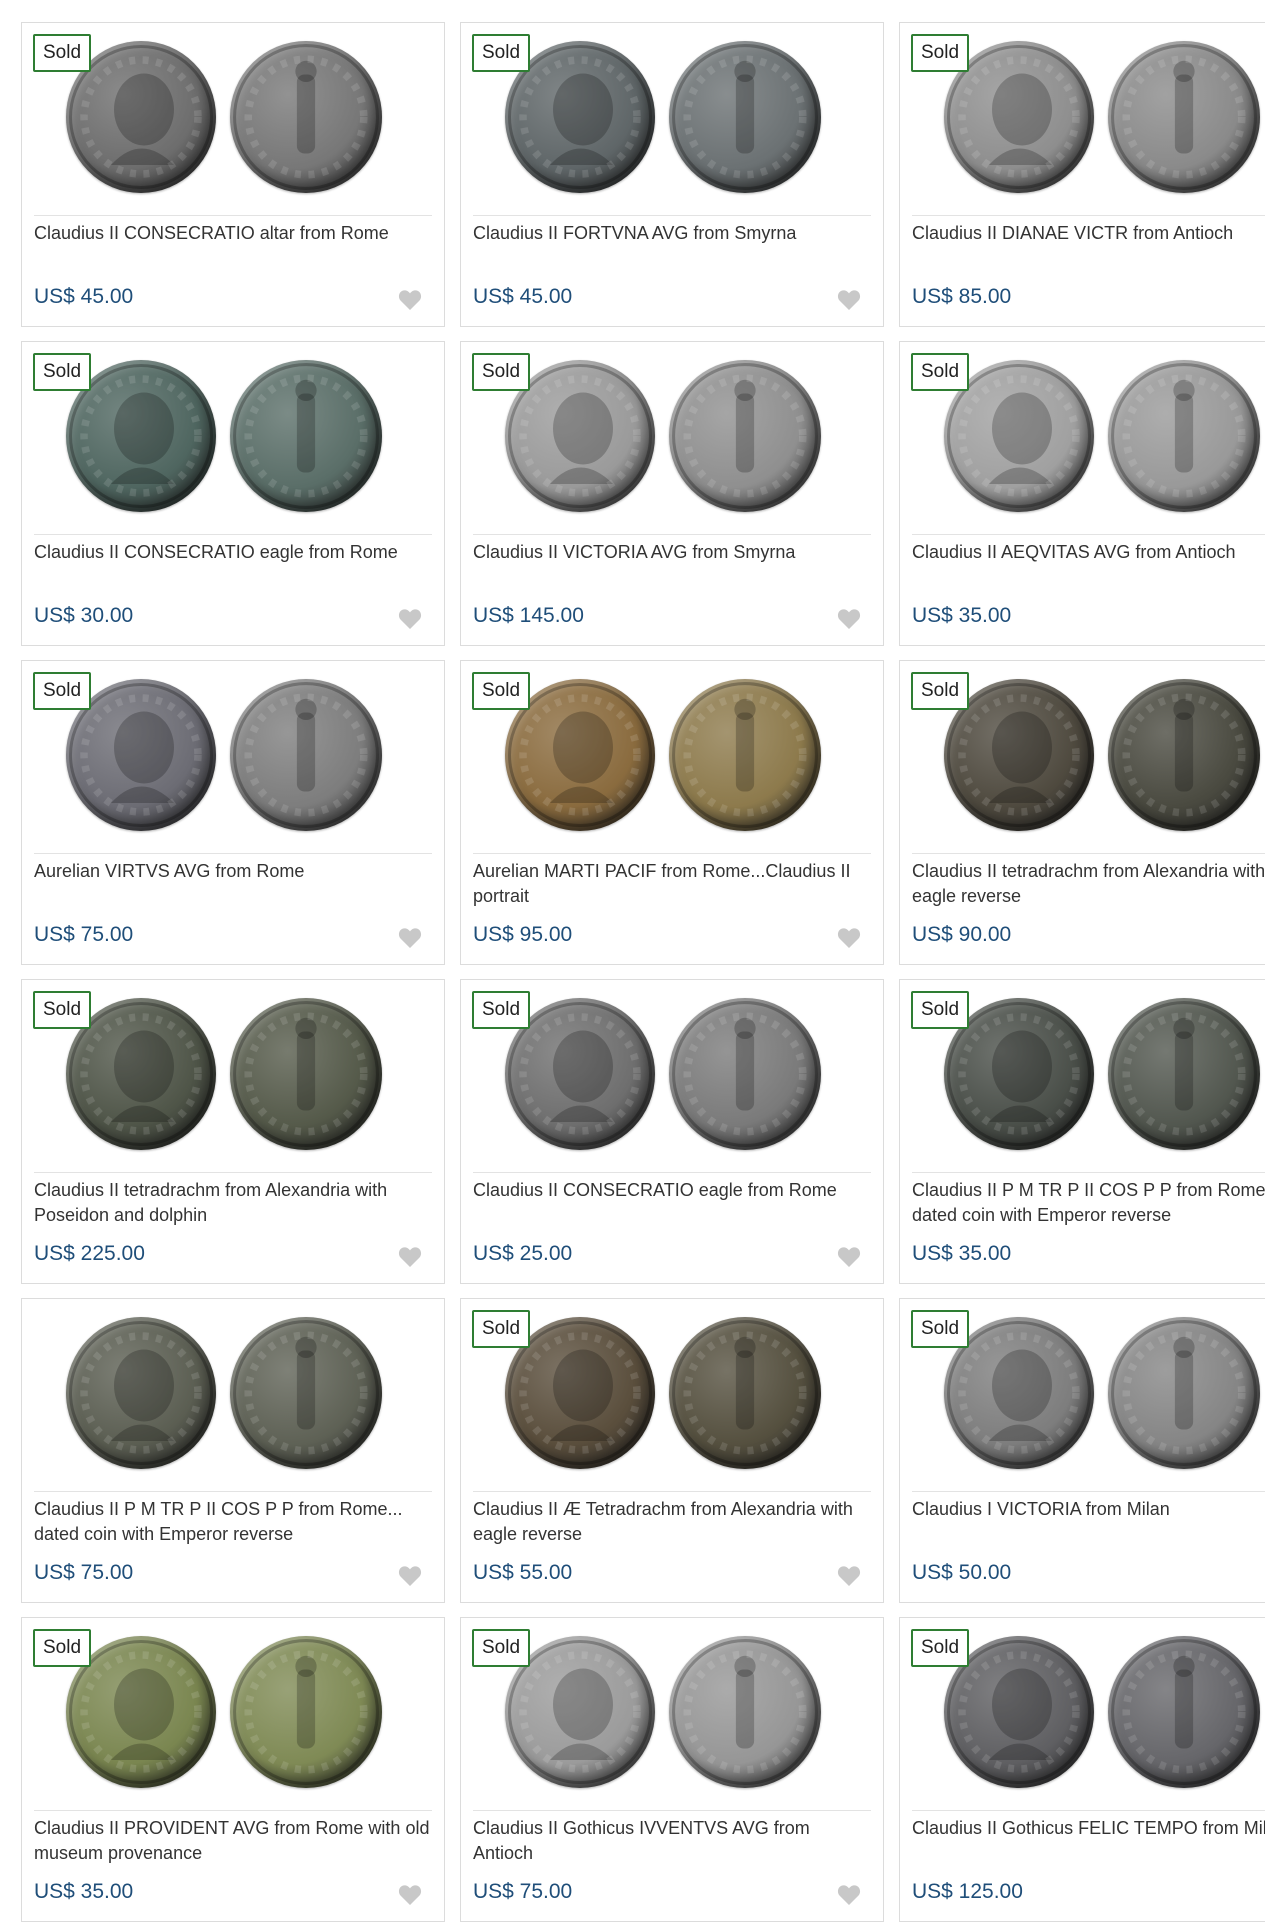 The image size is (1265, 1922). What do you see at coordinates (233, 233) in the screenshot?
I see `product-title: Claudius II CONSECRATIO altar from Rome` at bounding box center [233, 233].